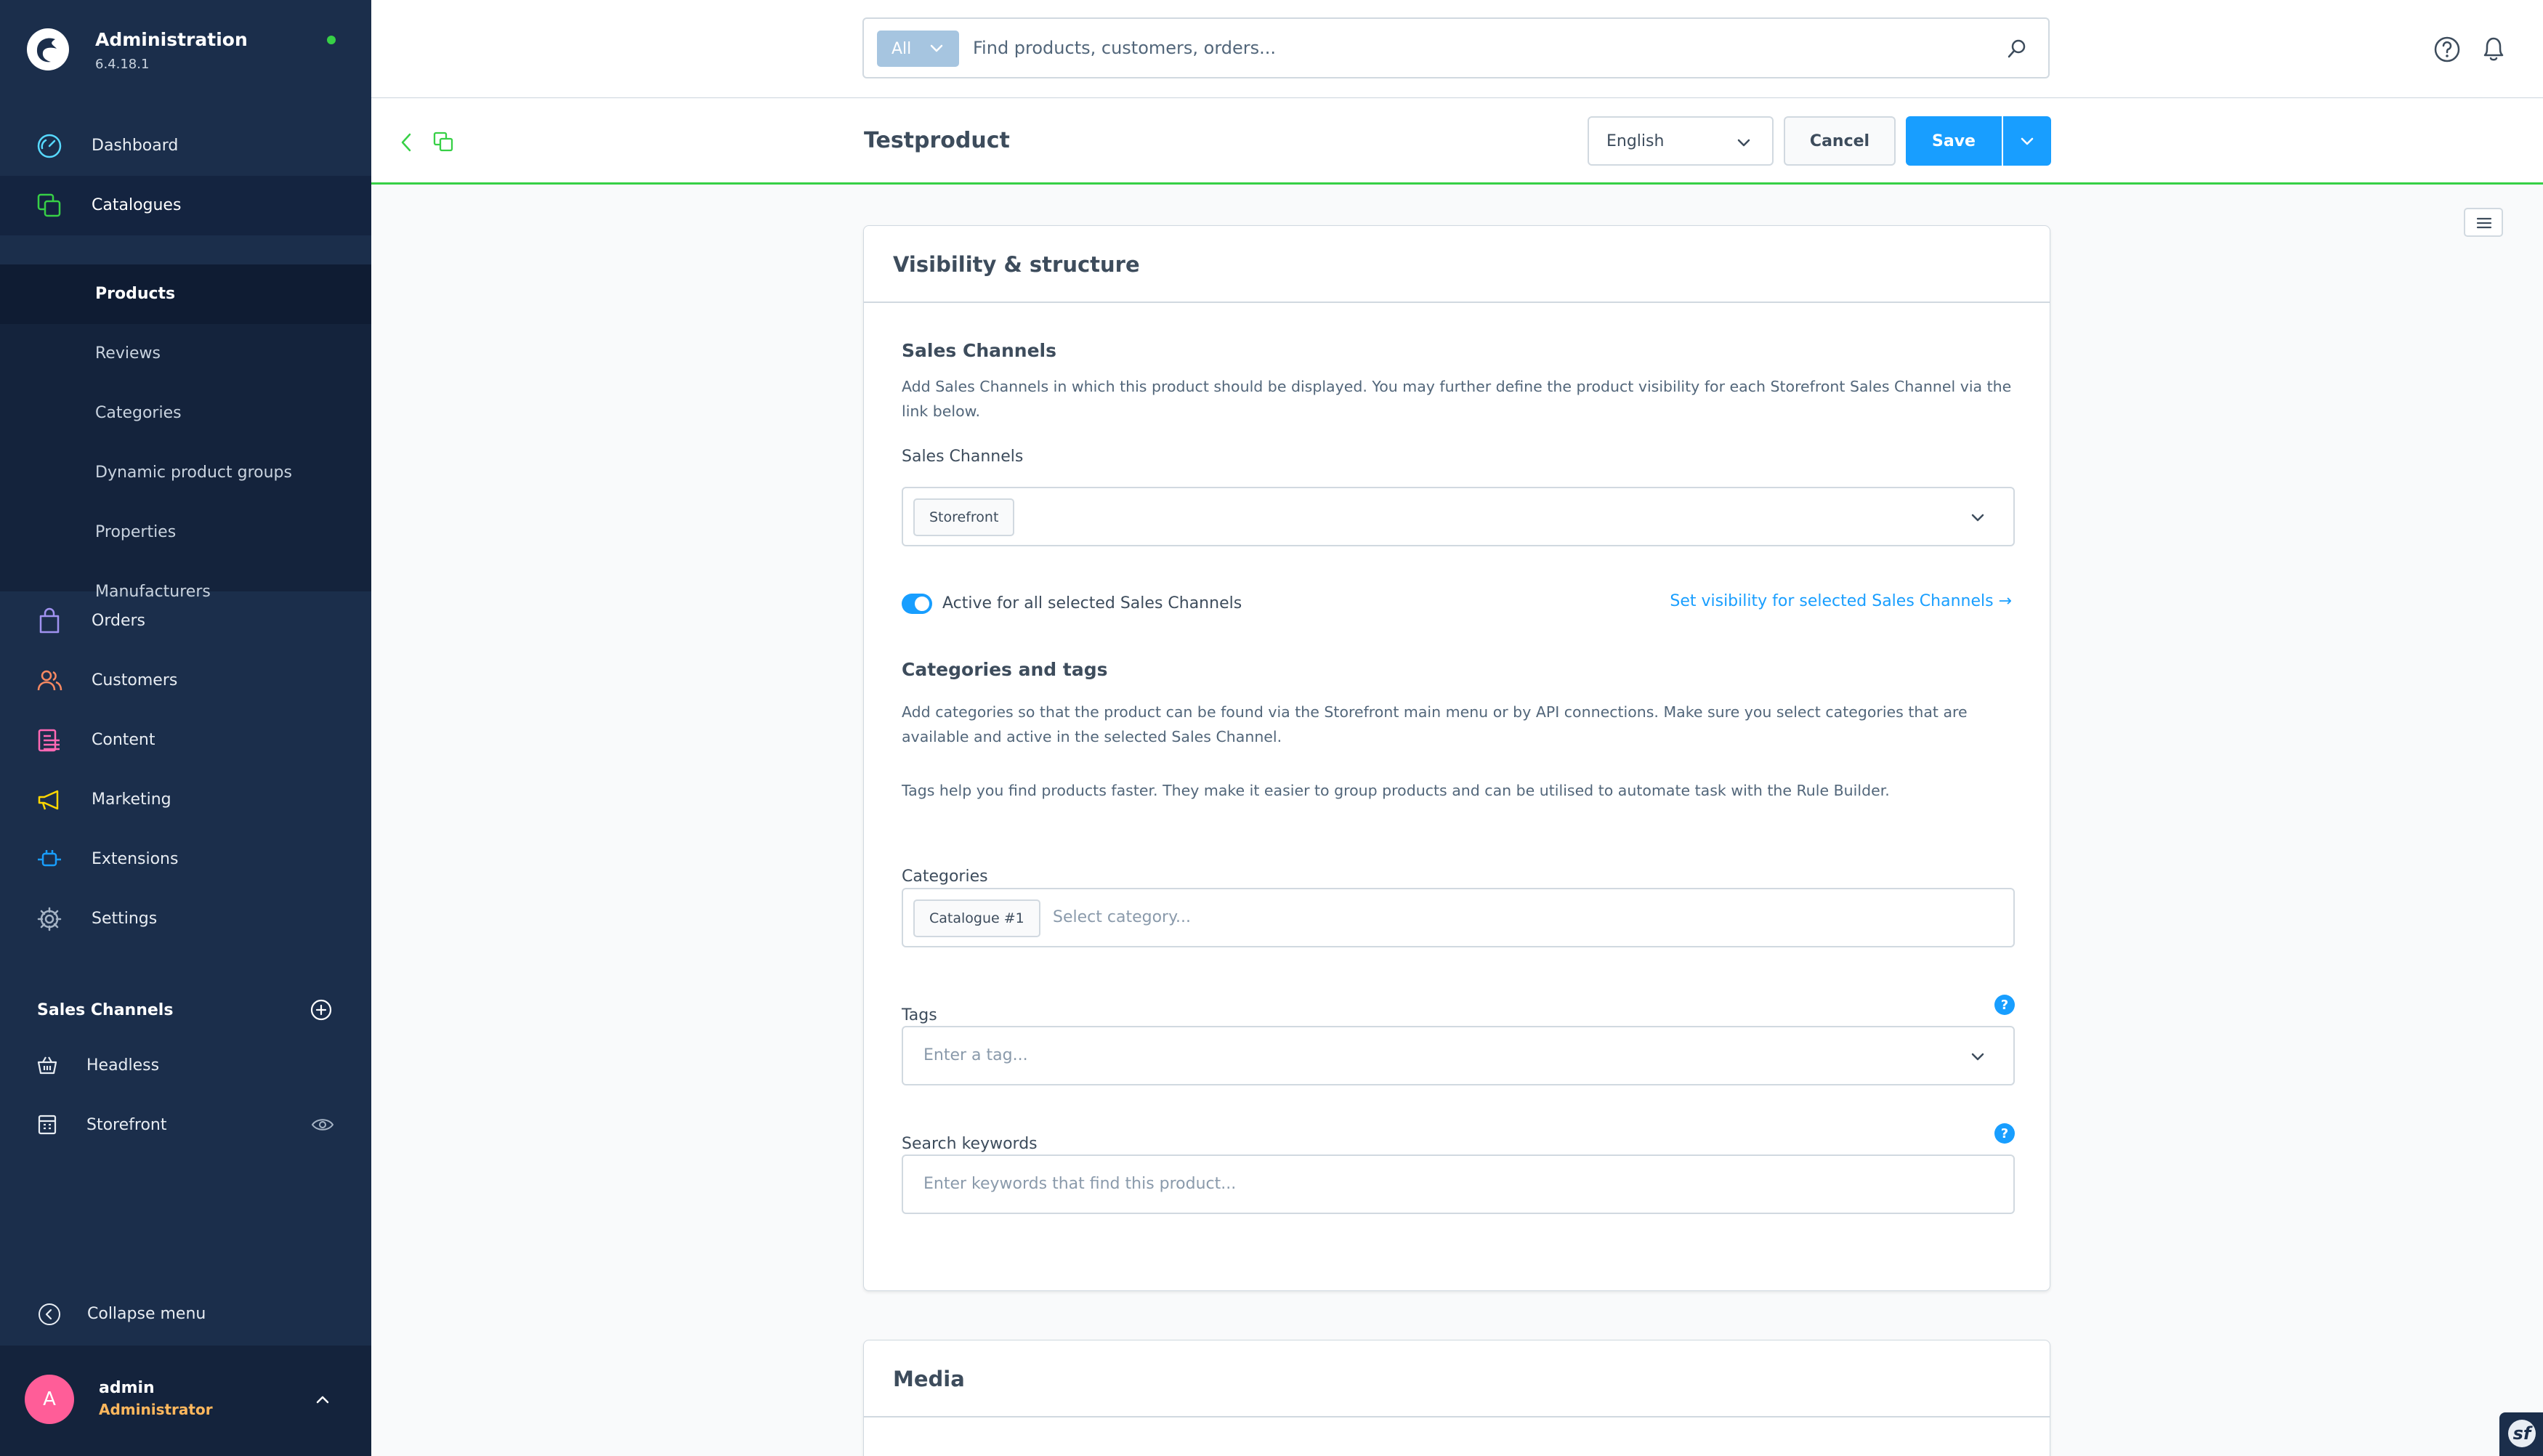 Image resolution: width=2543 pixels, height=1456 pixels. What do you see at coordinates (1481, 47) in the screenshot?
I see `search-input` at bounding box center [1481, 47].